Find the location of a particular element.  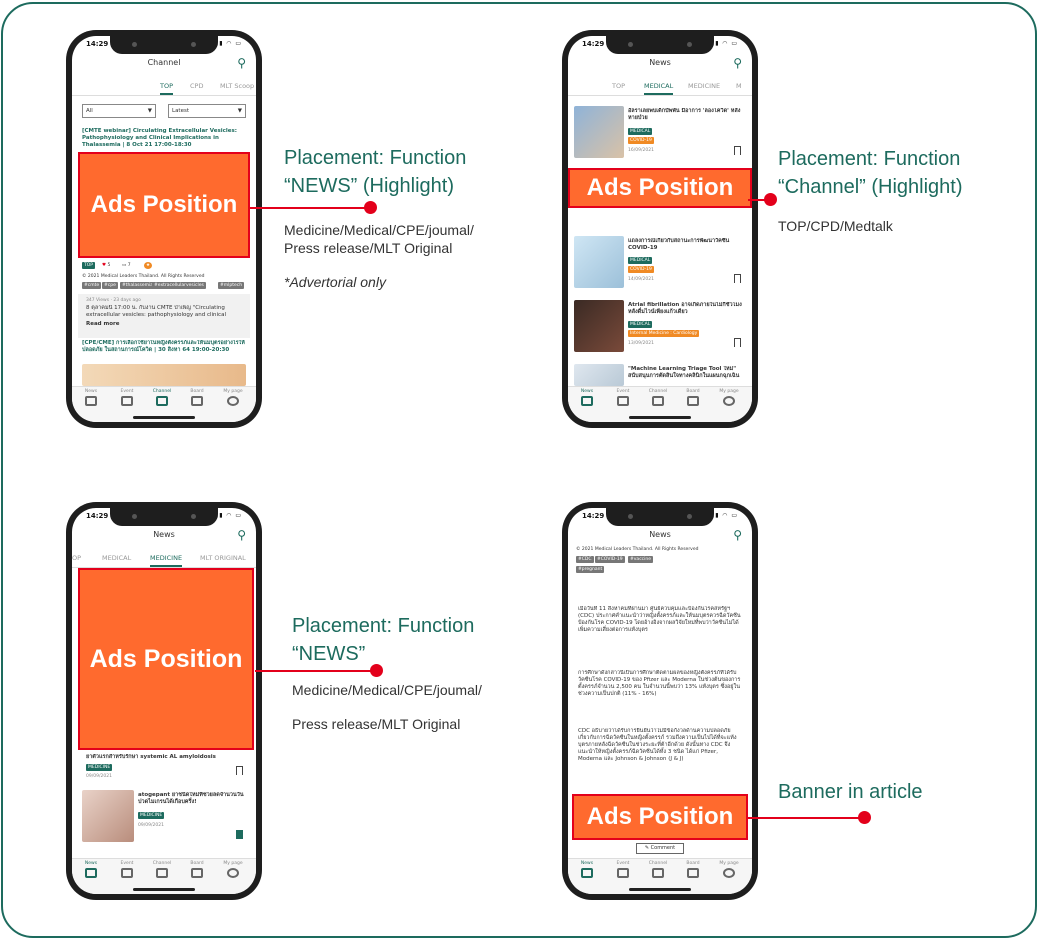

tab-mlt-scoop: MLT Scoop is located at coordinates (237, 86).